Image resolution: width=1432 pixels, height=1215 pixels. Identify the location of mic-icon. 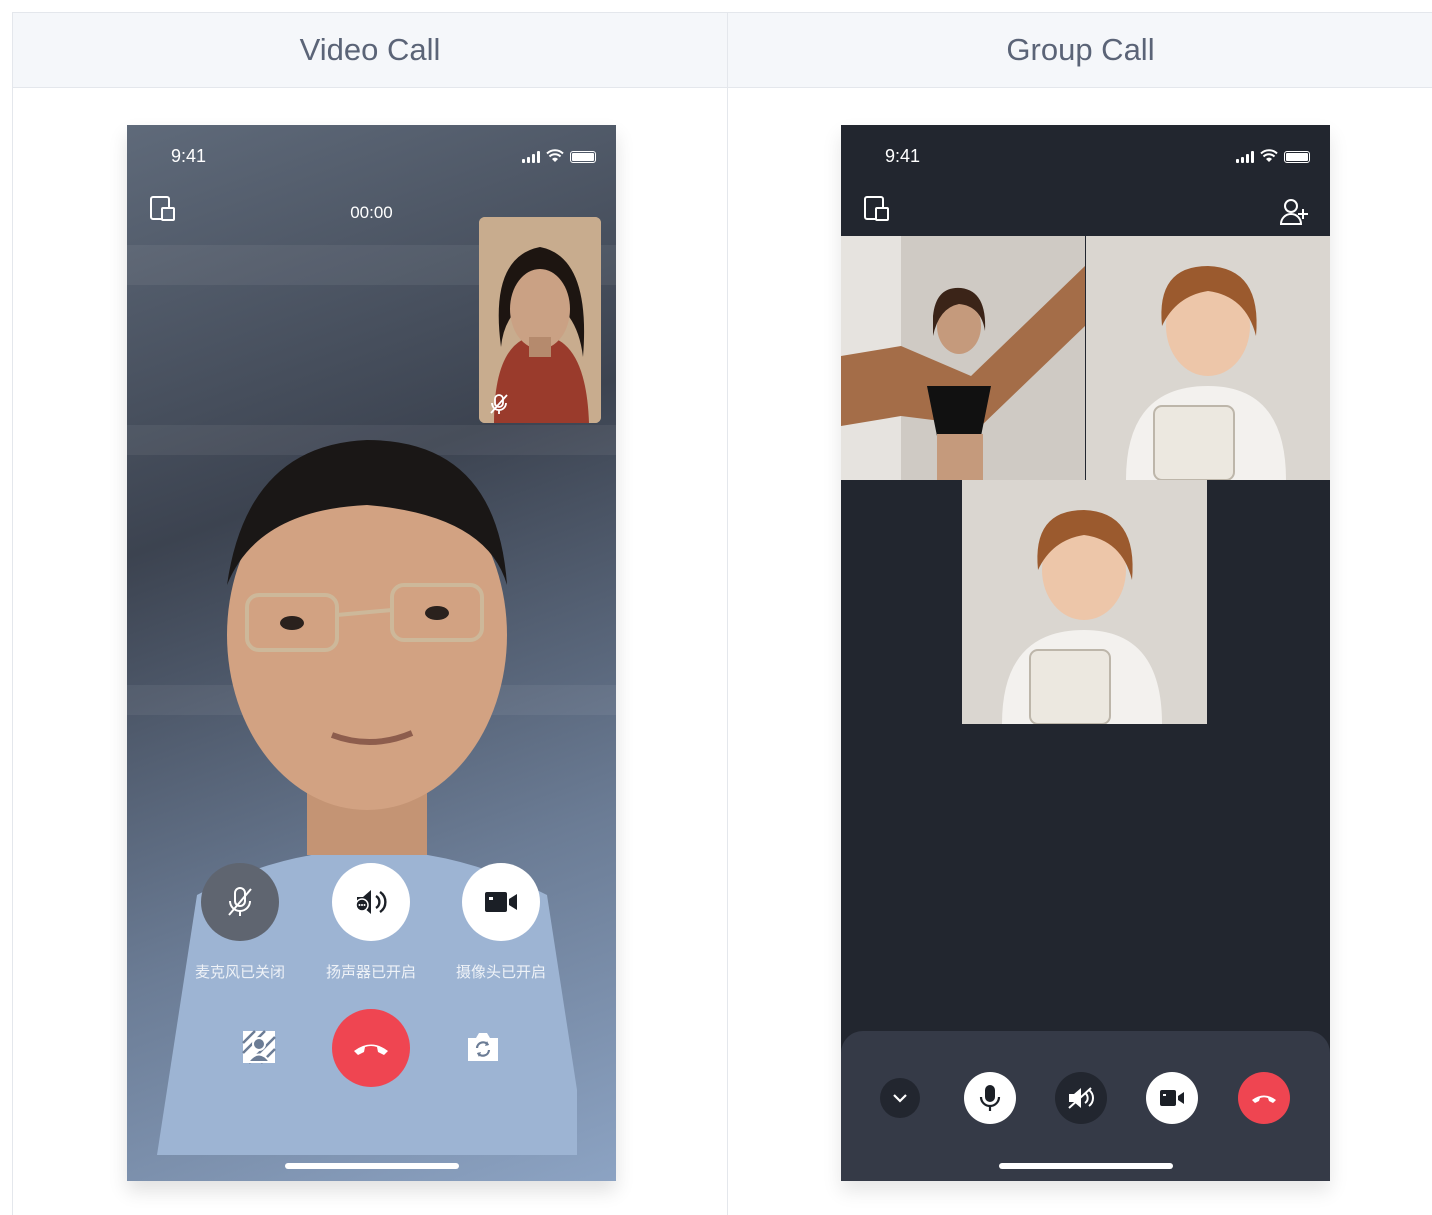
(990, 1098).